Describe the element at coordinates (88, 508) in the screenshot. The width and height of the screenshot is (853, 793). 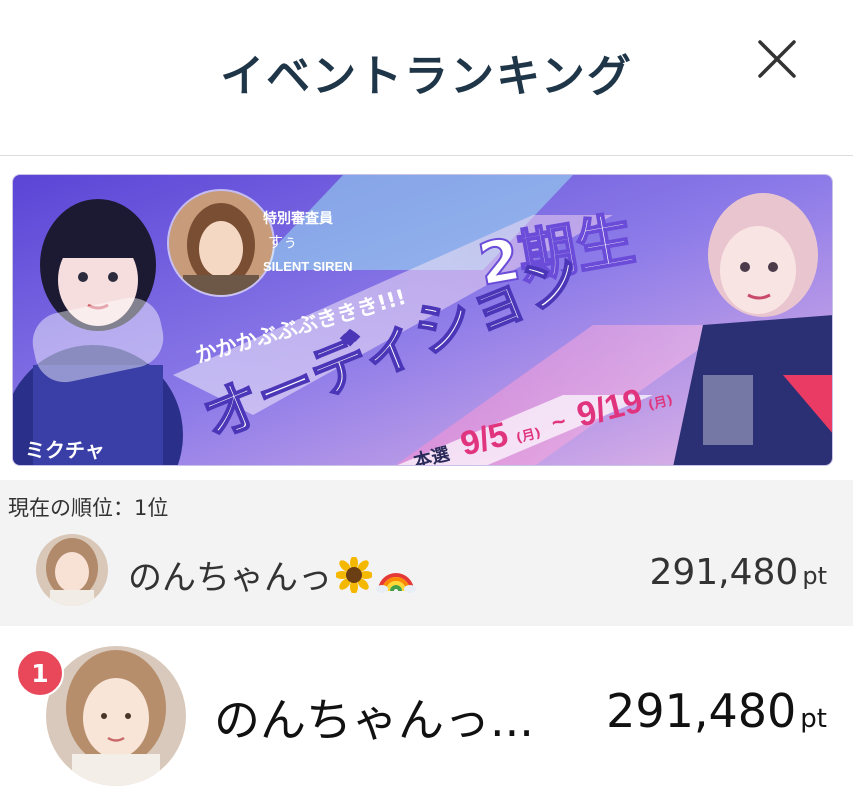
I see `current-rank-label: 現在の順位：1位` at that location.